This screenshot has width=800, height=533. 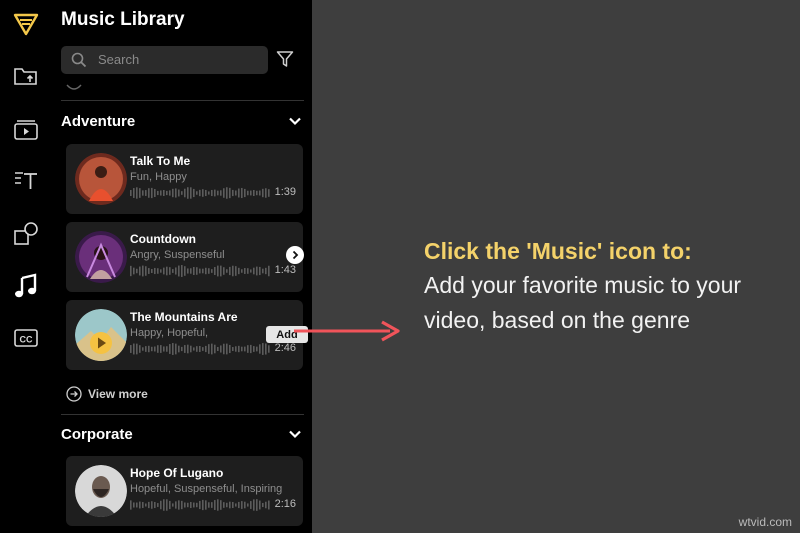 What do you see at coordinates (123, 19) in the screenshot?
I see `panel-title: Music Library` at bounding box center [123, 19].